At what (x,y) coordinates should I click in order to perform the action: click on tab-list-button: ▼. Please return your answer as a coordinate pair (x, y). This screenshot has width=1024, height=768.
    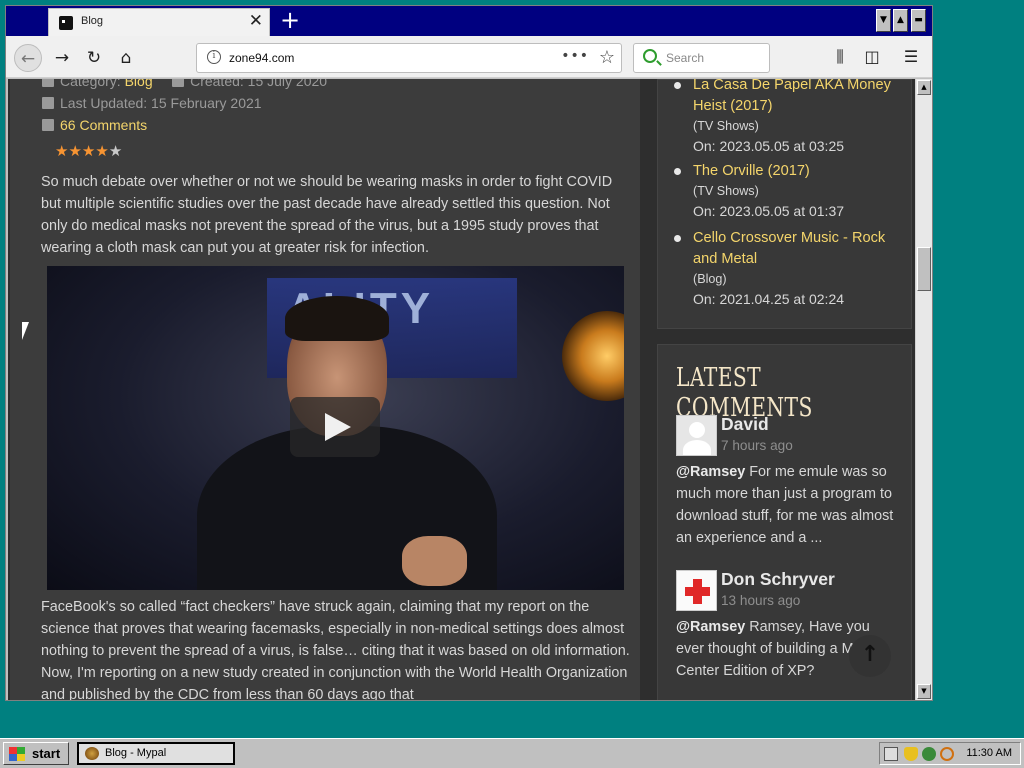
    Looking at the image, I should click on (883, 20).